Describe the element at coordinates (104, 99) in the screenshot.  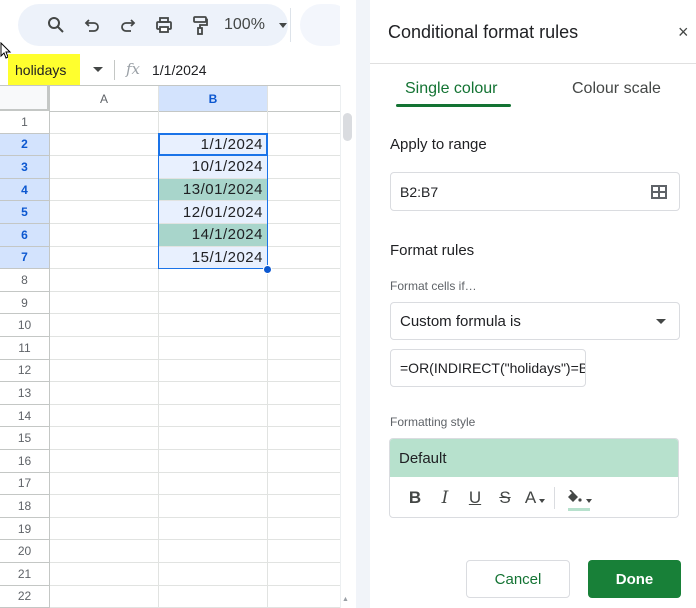
I see `column-header-a: A` at that location.